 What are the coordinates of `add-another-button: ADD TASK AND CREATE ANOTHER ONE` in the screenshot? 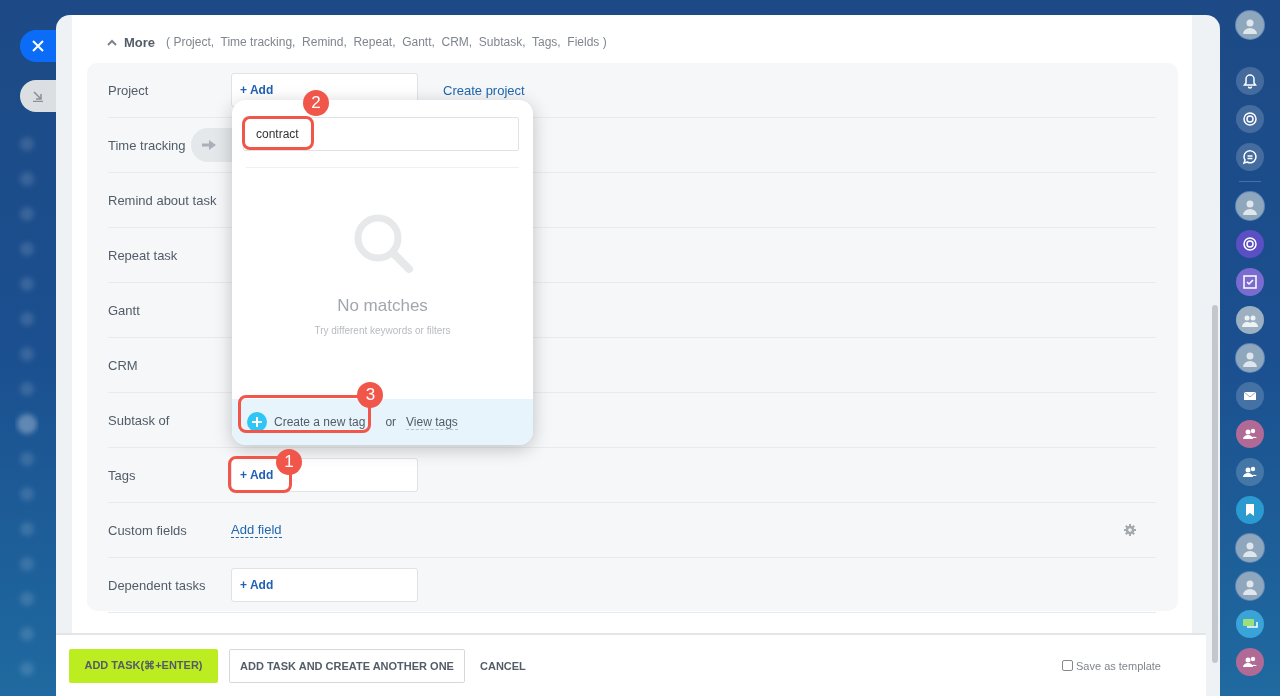 It's located at (347, 665).